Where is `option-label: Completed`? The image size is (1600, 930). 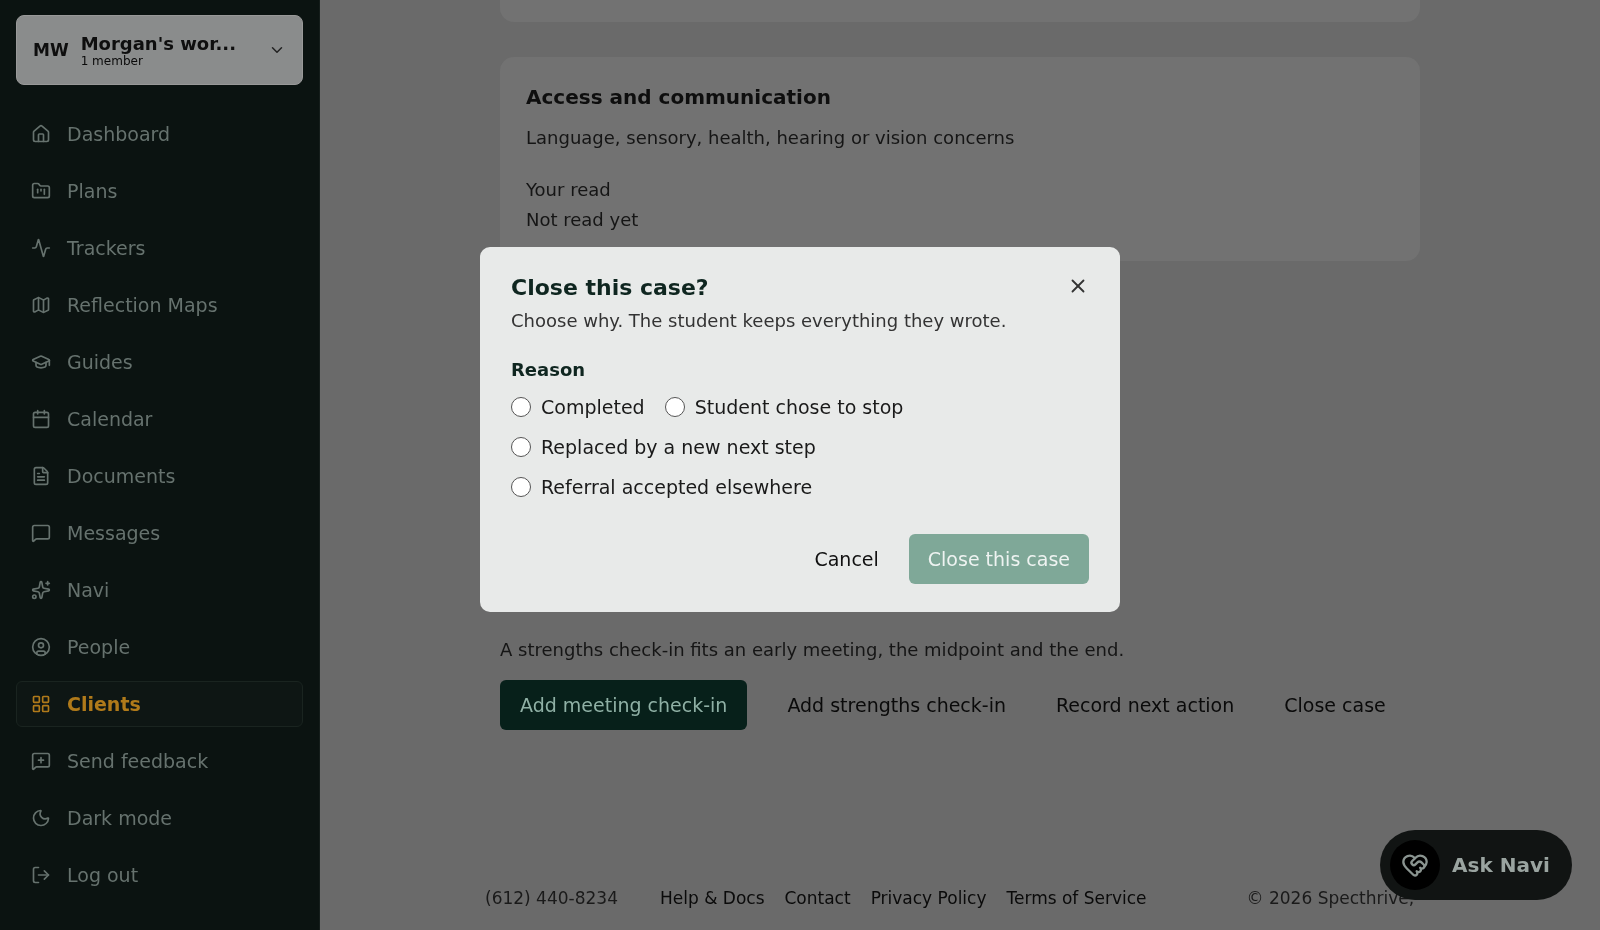
option-label: Completed is located at coordinates (593, 407).